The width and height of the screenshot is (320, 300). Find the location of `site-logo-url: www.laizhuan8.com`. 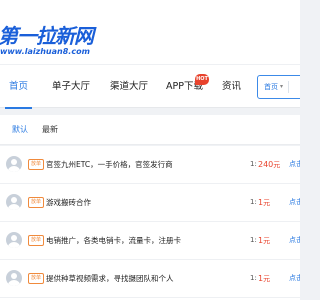

site-logo-url: www.laizhuan8.com is located at coordinates (45, 51).